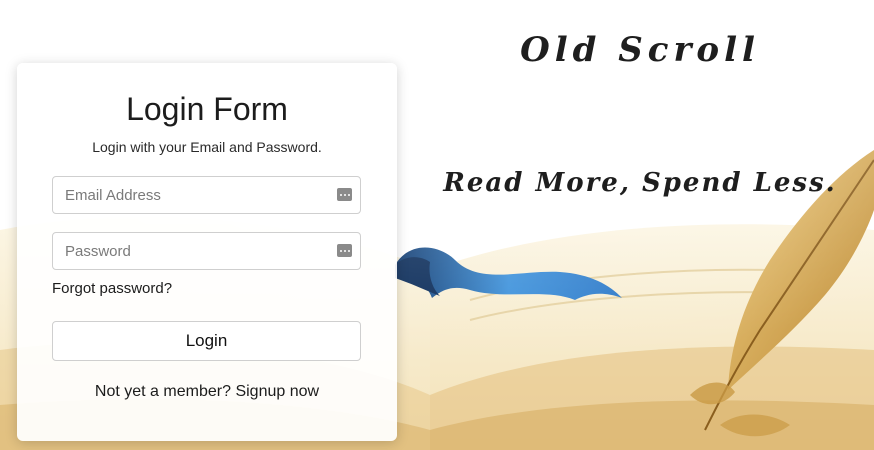 This screenshot has height=450, width=874. What do you see at coordinates (640, 50) in the screenshot?
I see `brand-title: Old Scroll` at bounding box center [640, 50].